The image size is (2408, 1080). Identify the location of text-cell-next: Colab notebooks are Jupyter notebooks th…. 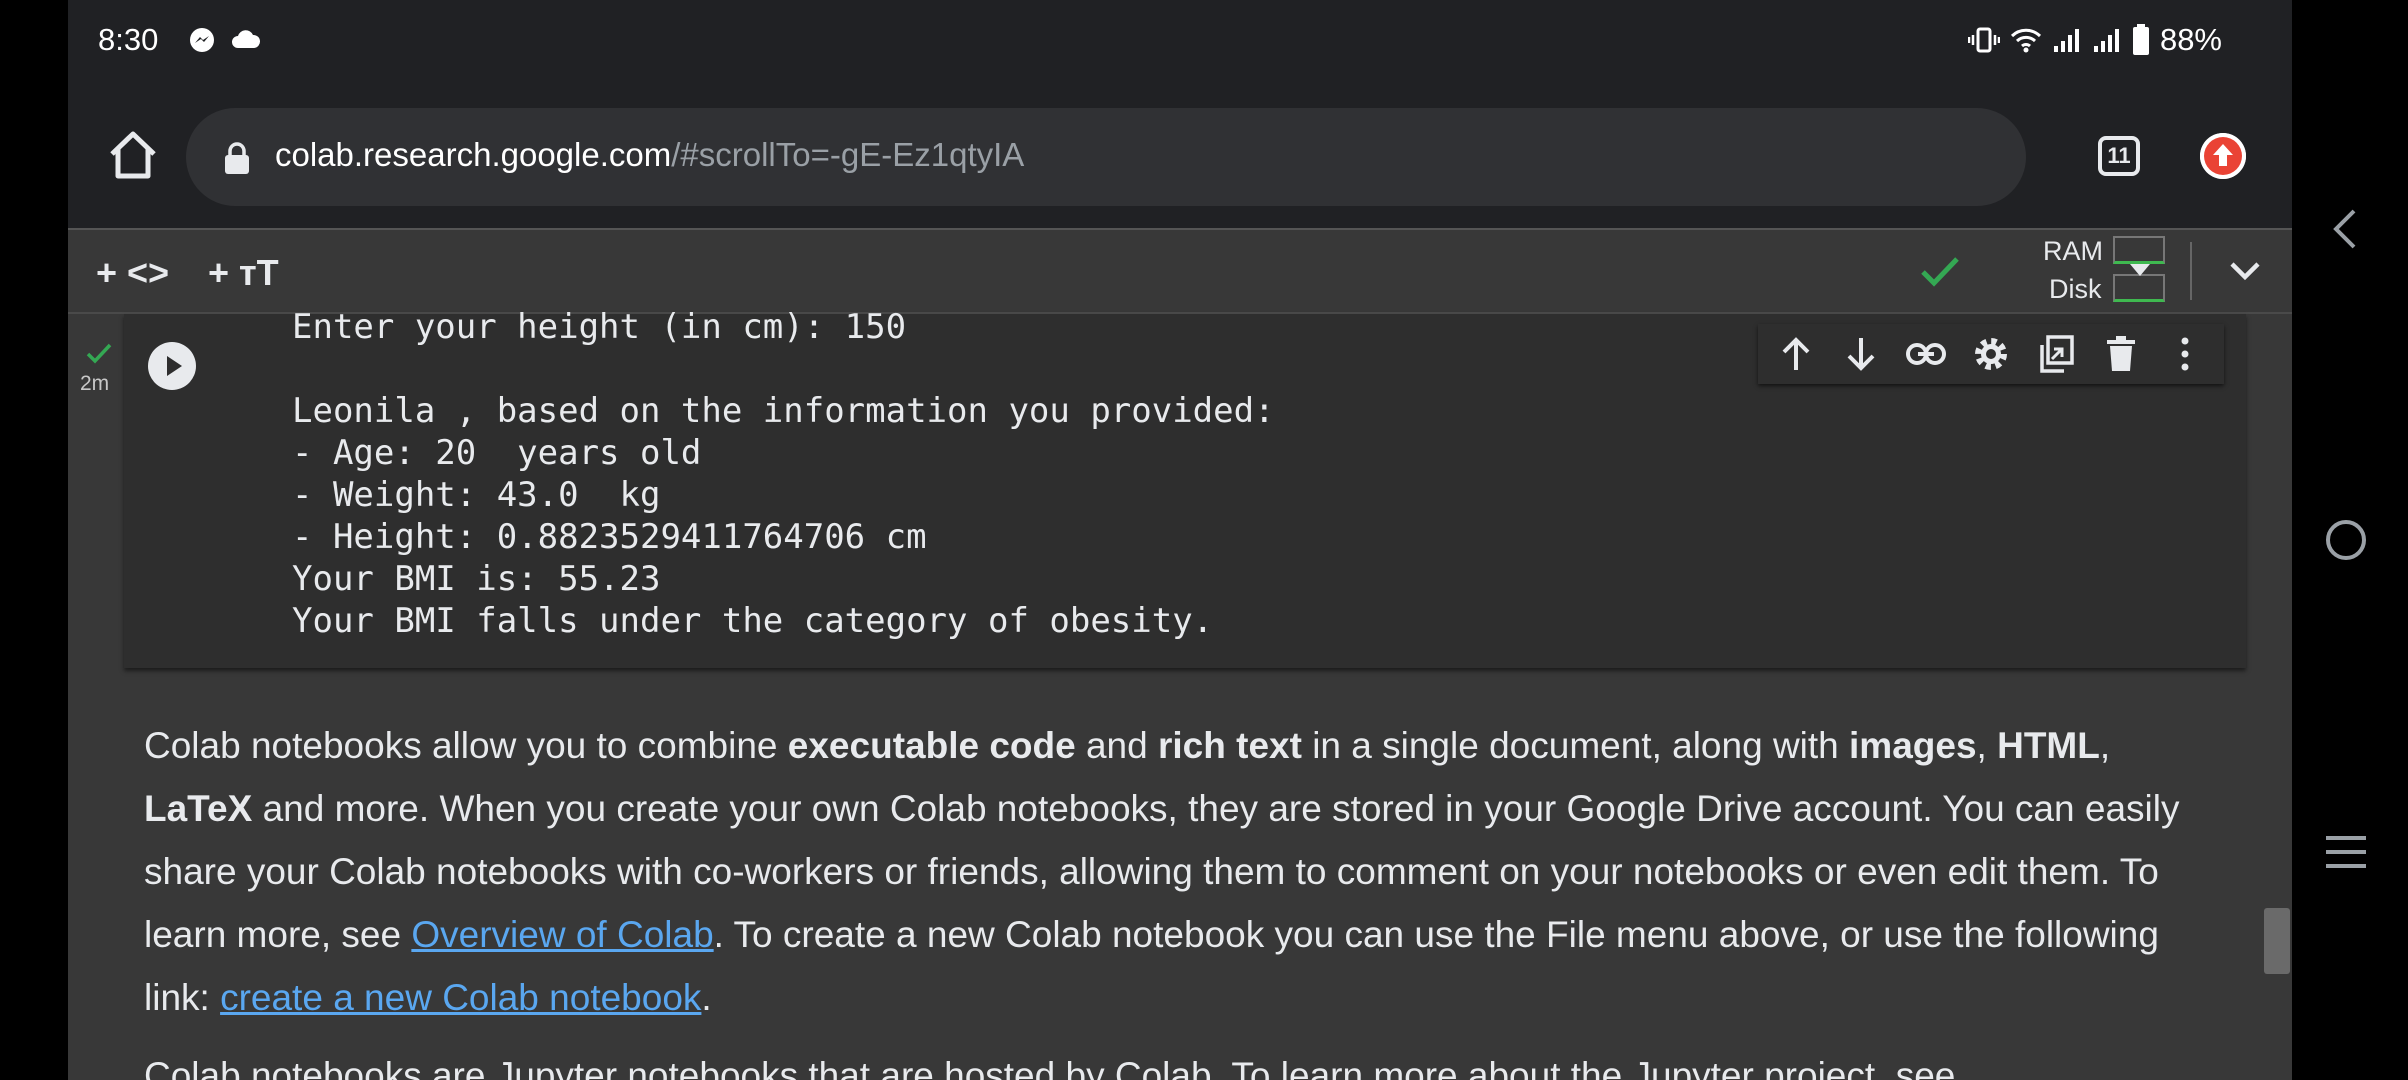
(1050, 1067).